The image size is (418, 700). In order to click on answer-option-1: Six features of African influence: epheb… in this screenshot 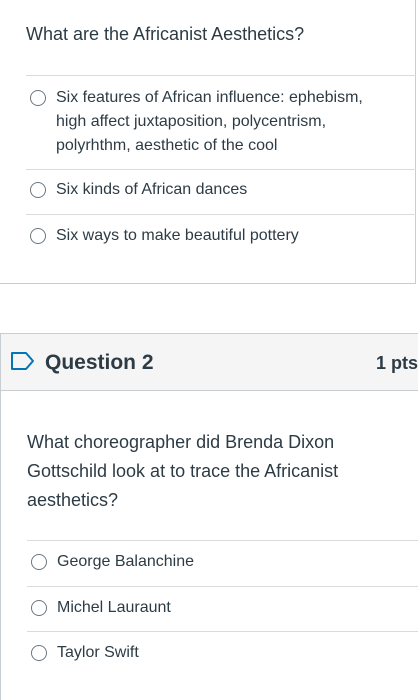, I will do `click(213, 122)`.